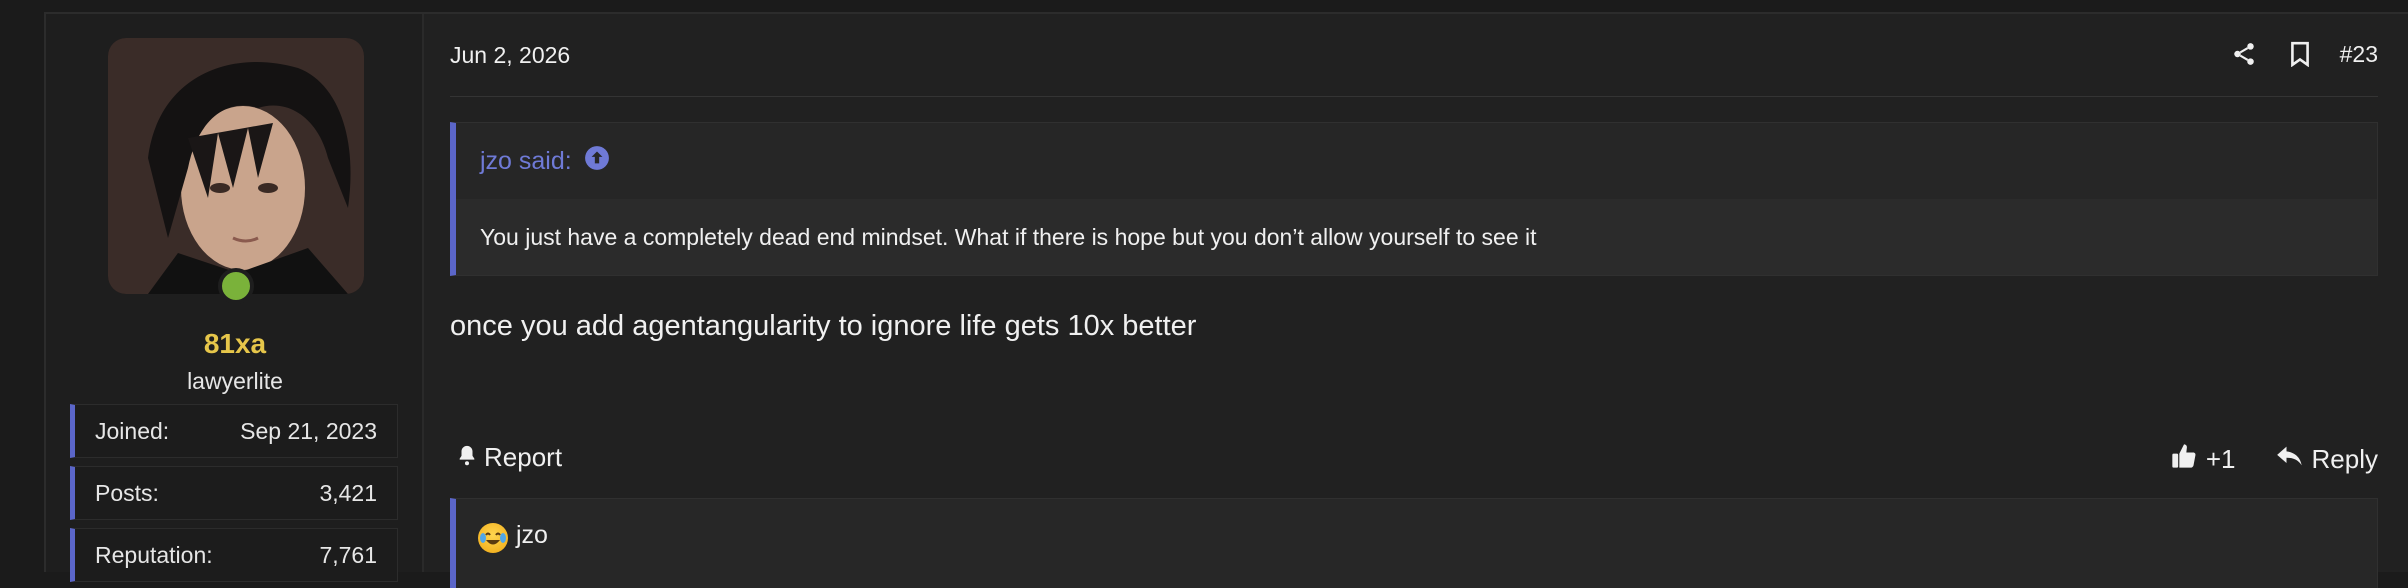  What do you see at coordinates (308, 430) in the screenshot?
I see `stat-value: Sep 21, 2023` at bounding box center [308, 430].